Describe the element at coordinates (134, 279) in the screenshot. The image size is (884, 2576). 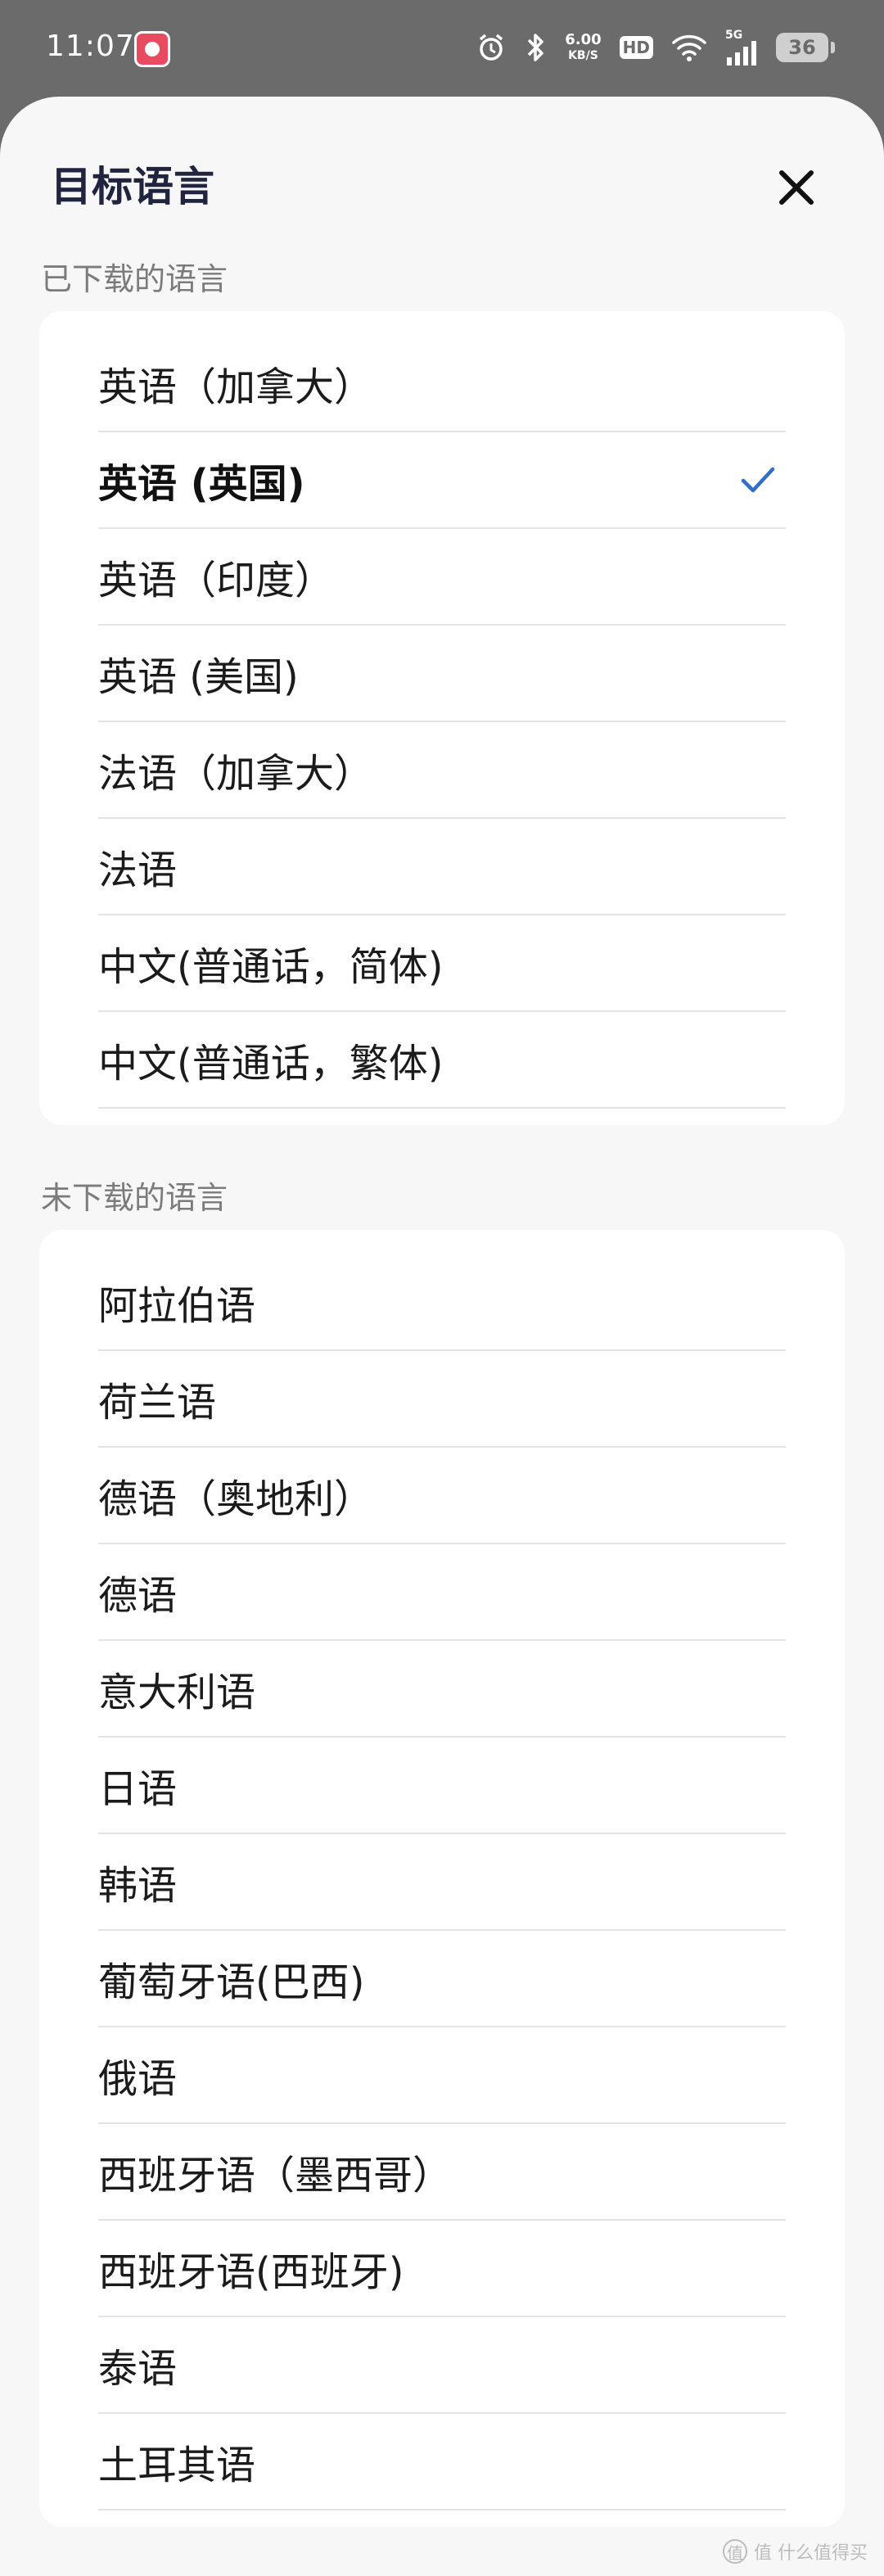
I see `downloaded-section-label: 已下载的语言` at that location.